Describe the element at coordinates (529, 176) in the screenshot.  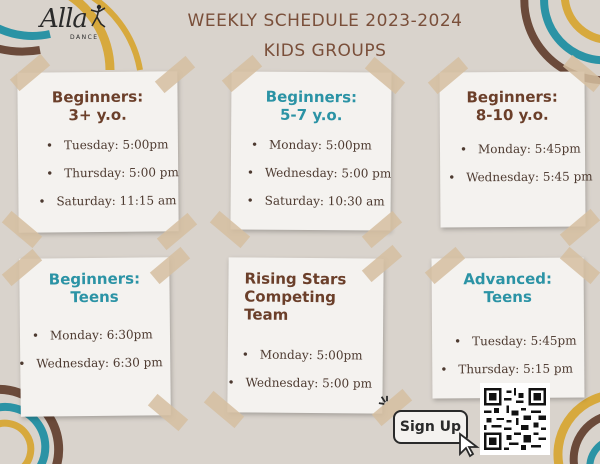
I see `list-item: Wednesday: 5:45 pm` at that location.